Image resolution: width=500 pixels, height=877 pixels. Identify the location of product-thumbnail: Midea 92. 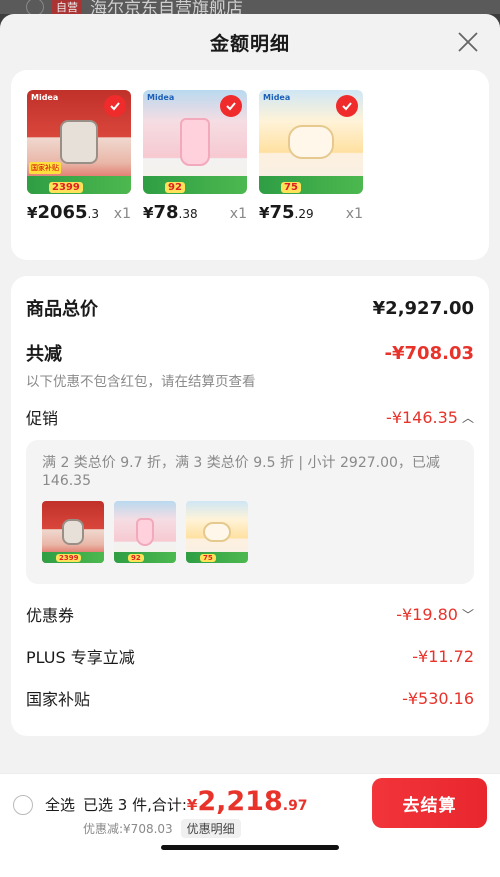
(195, 142).